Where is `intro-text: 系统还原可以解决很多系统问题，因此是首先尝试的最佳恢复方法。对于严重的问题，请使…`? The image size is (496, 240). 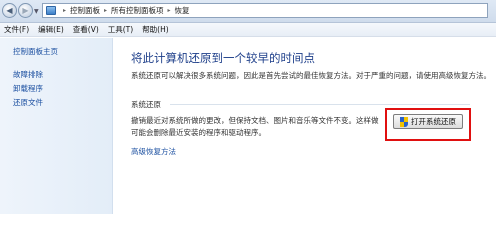 intro-text: 系统还原可以解决很多系统问题，因此是首先尝试的最佳恢复方法。对于严重的问题，请使… is located at coordinates (311, 75).